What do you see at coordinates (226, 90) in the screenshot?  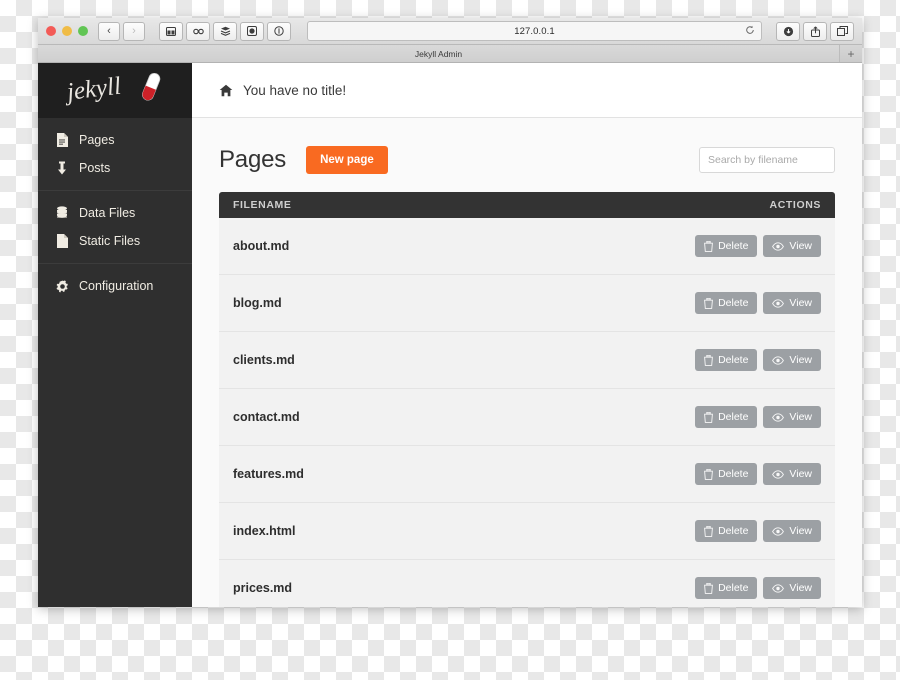 I see `home-icon` at bounding box center [226, 90].